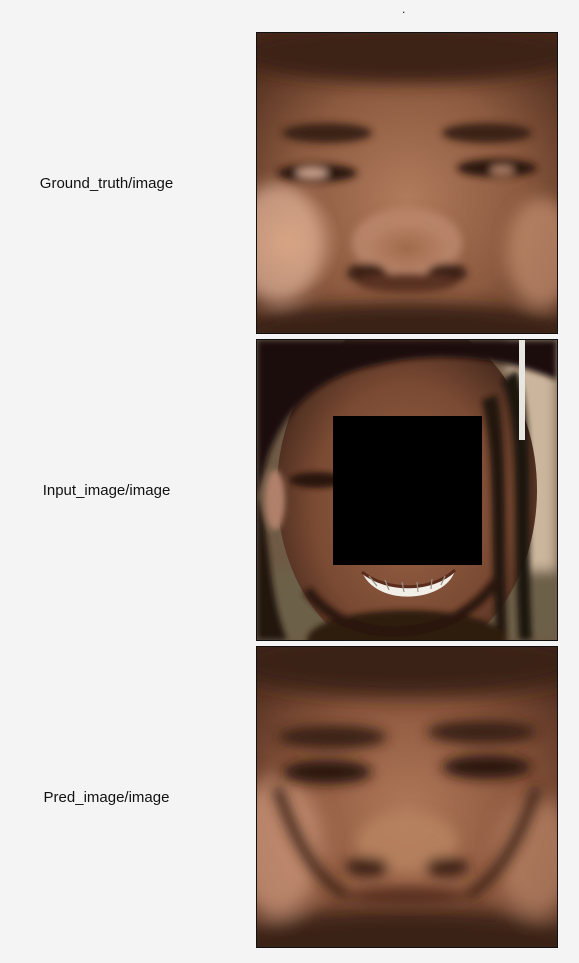 This screenshot has width=579, height=963. What do you see at coordinates (404, 9) in the screenshot?
I see `header-marker: .` at bounding box center [404, 9].